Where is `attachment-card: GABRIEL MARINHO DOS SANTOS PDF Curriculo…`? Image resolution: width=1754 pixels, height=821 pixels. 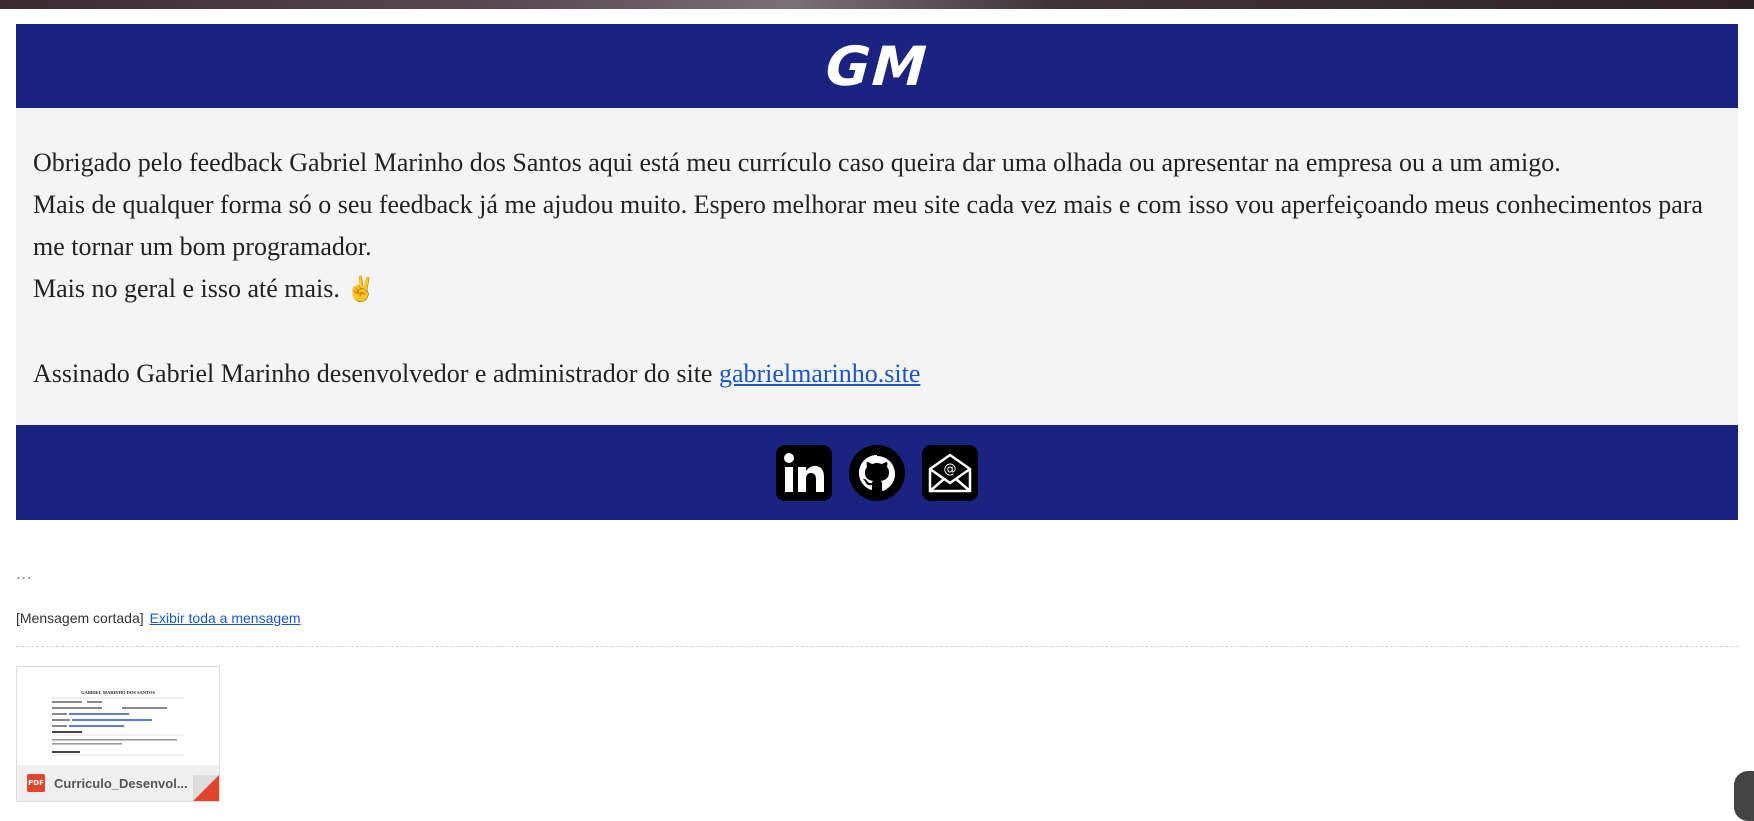
attachment-card: GABRIEL MARINHO DOS SANTOS PDF Curriculo… is located at coordinates (118, 734).